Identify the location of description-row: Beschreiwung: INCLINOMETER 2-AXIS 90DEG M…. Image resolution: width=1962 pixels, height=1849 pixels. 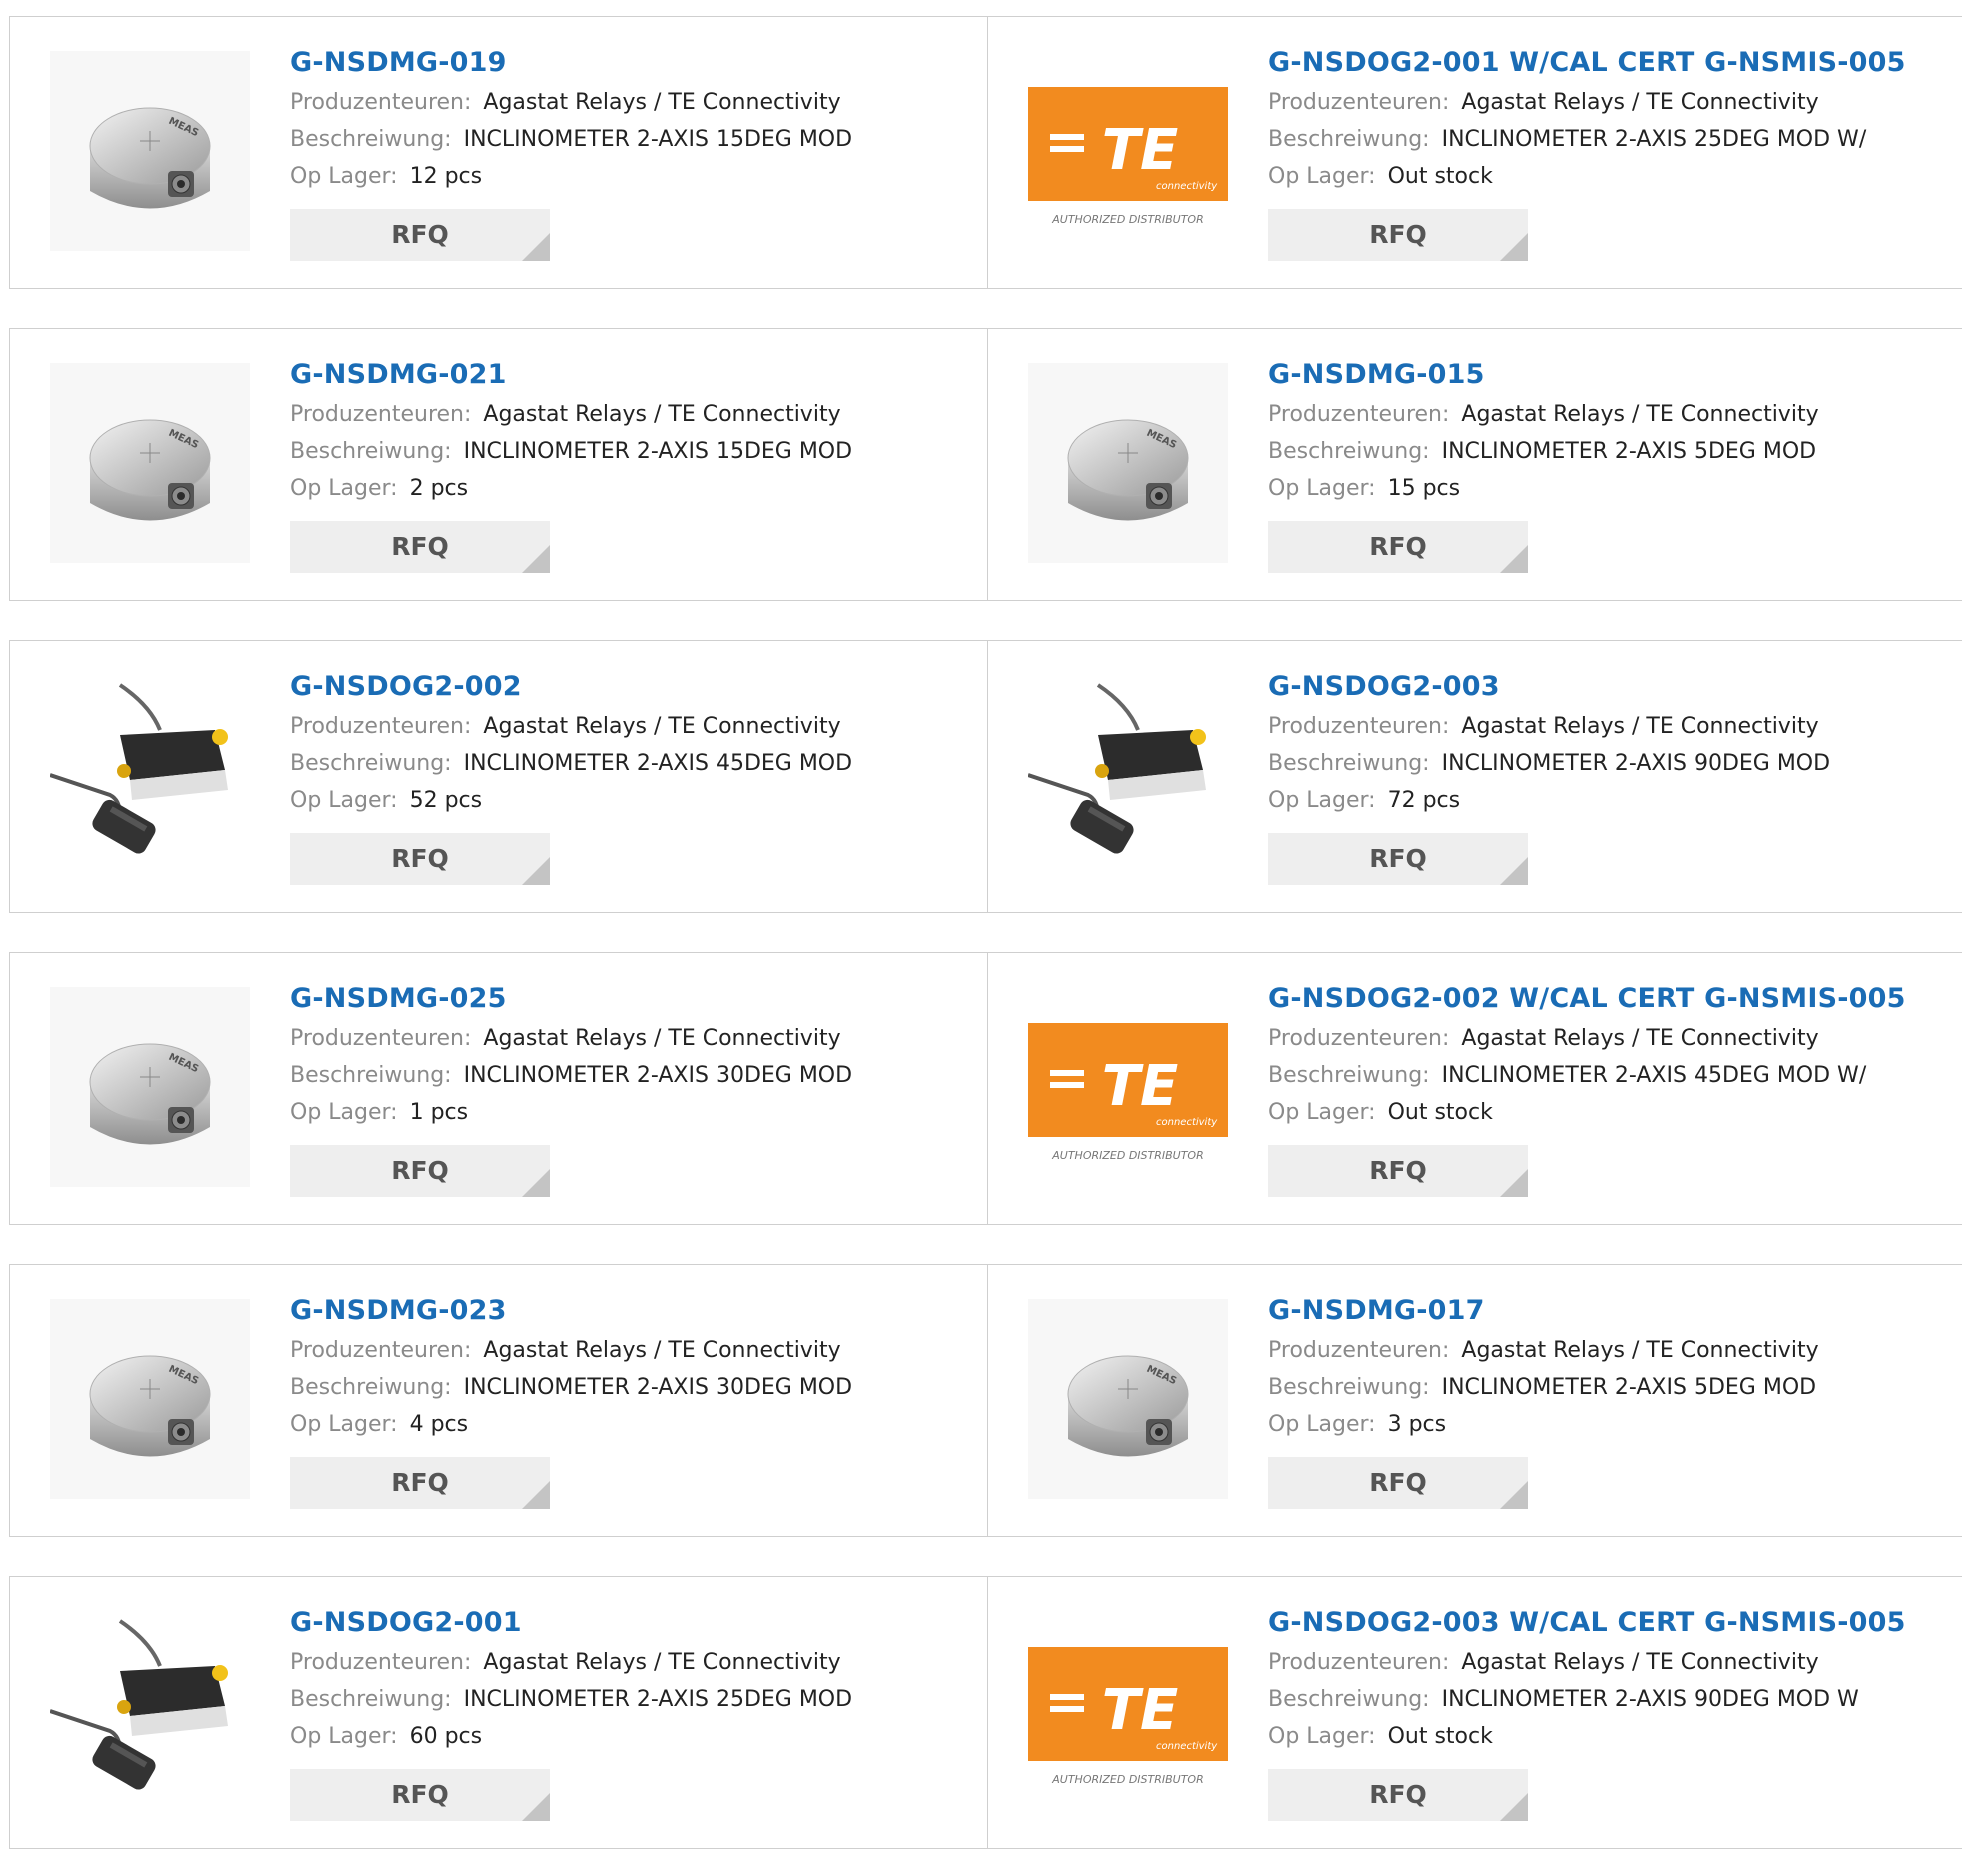
(1549, 763).